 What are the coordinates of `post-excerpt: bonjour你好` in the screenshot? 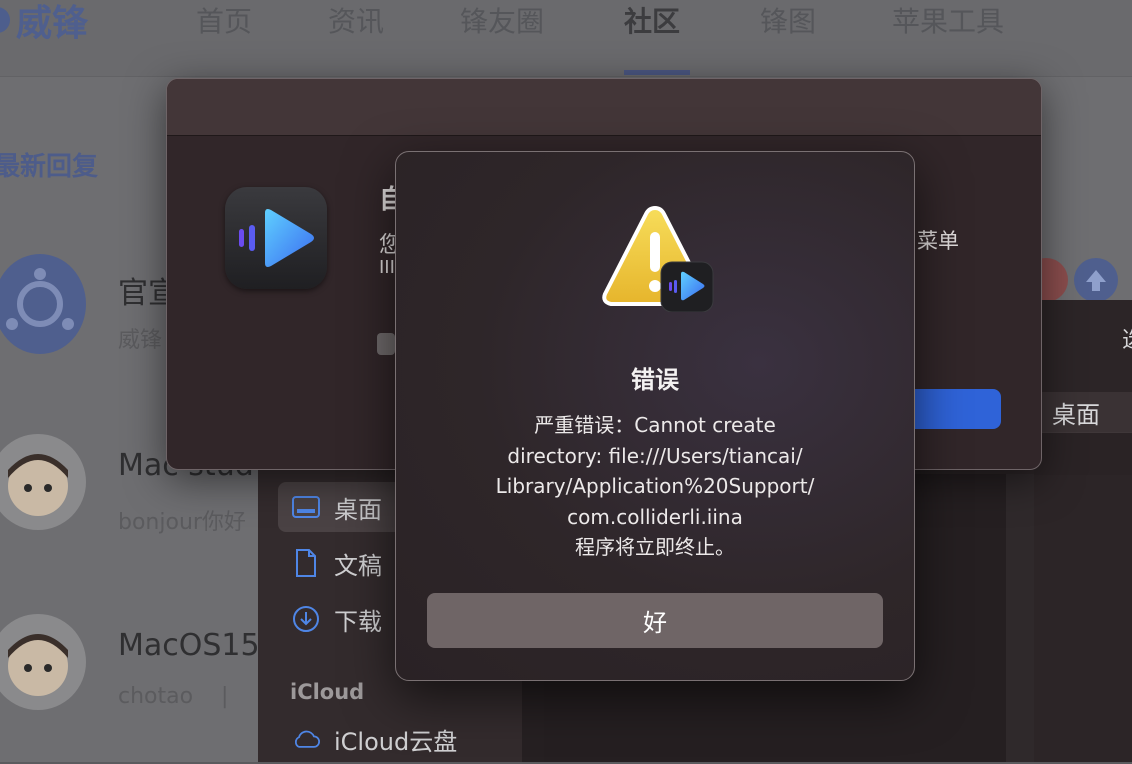 It's located at (182, 522).